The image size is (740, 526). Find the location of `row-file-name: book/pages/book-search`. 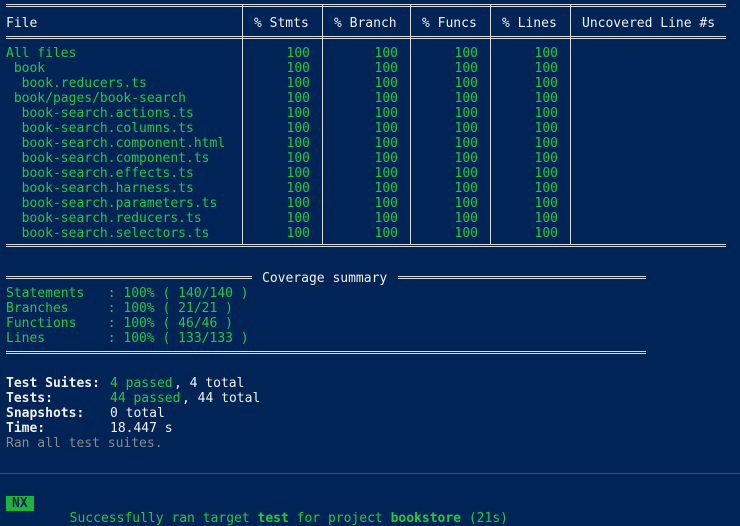

row-file-name: book/pages/book-search is located at coordinates (96, 98).